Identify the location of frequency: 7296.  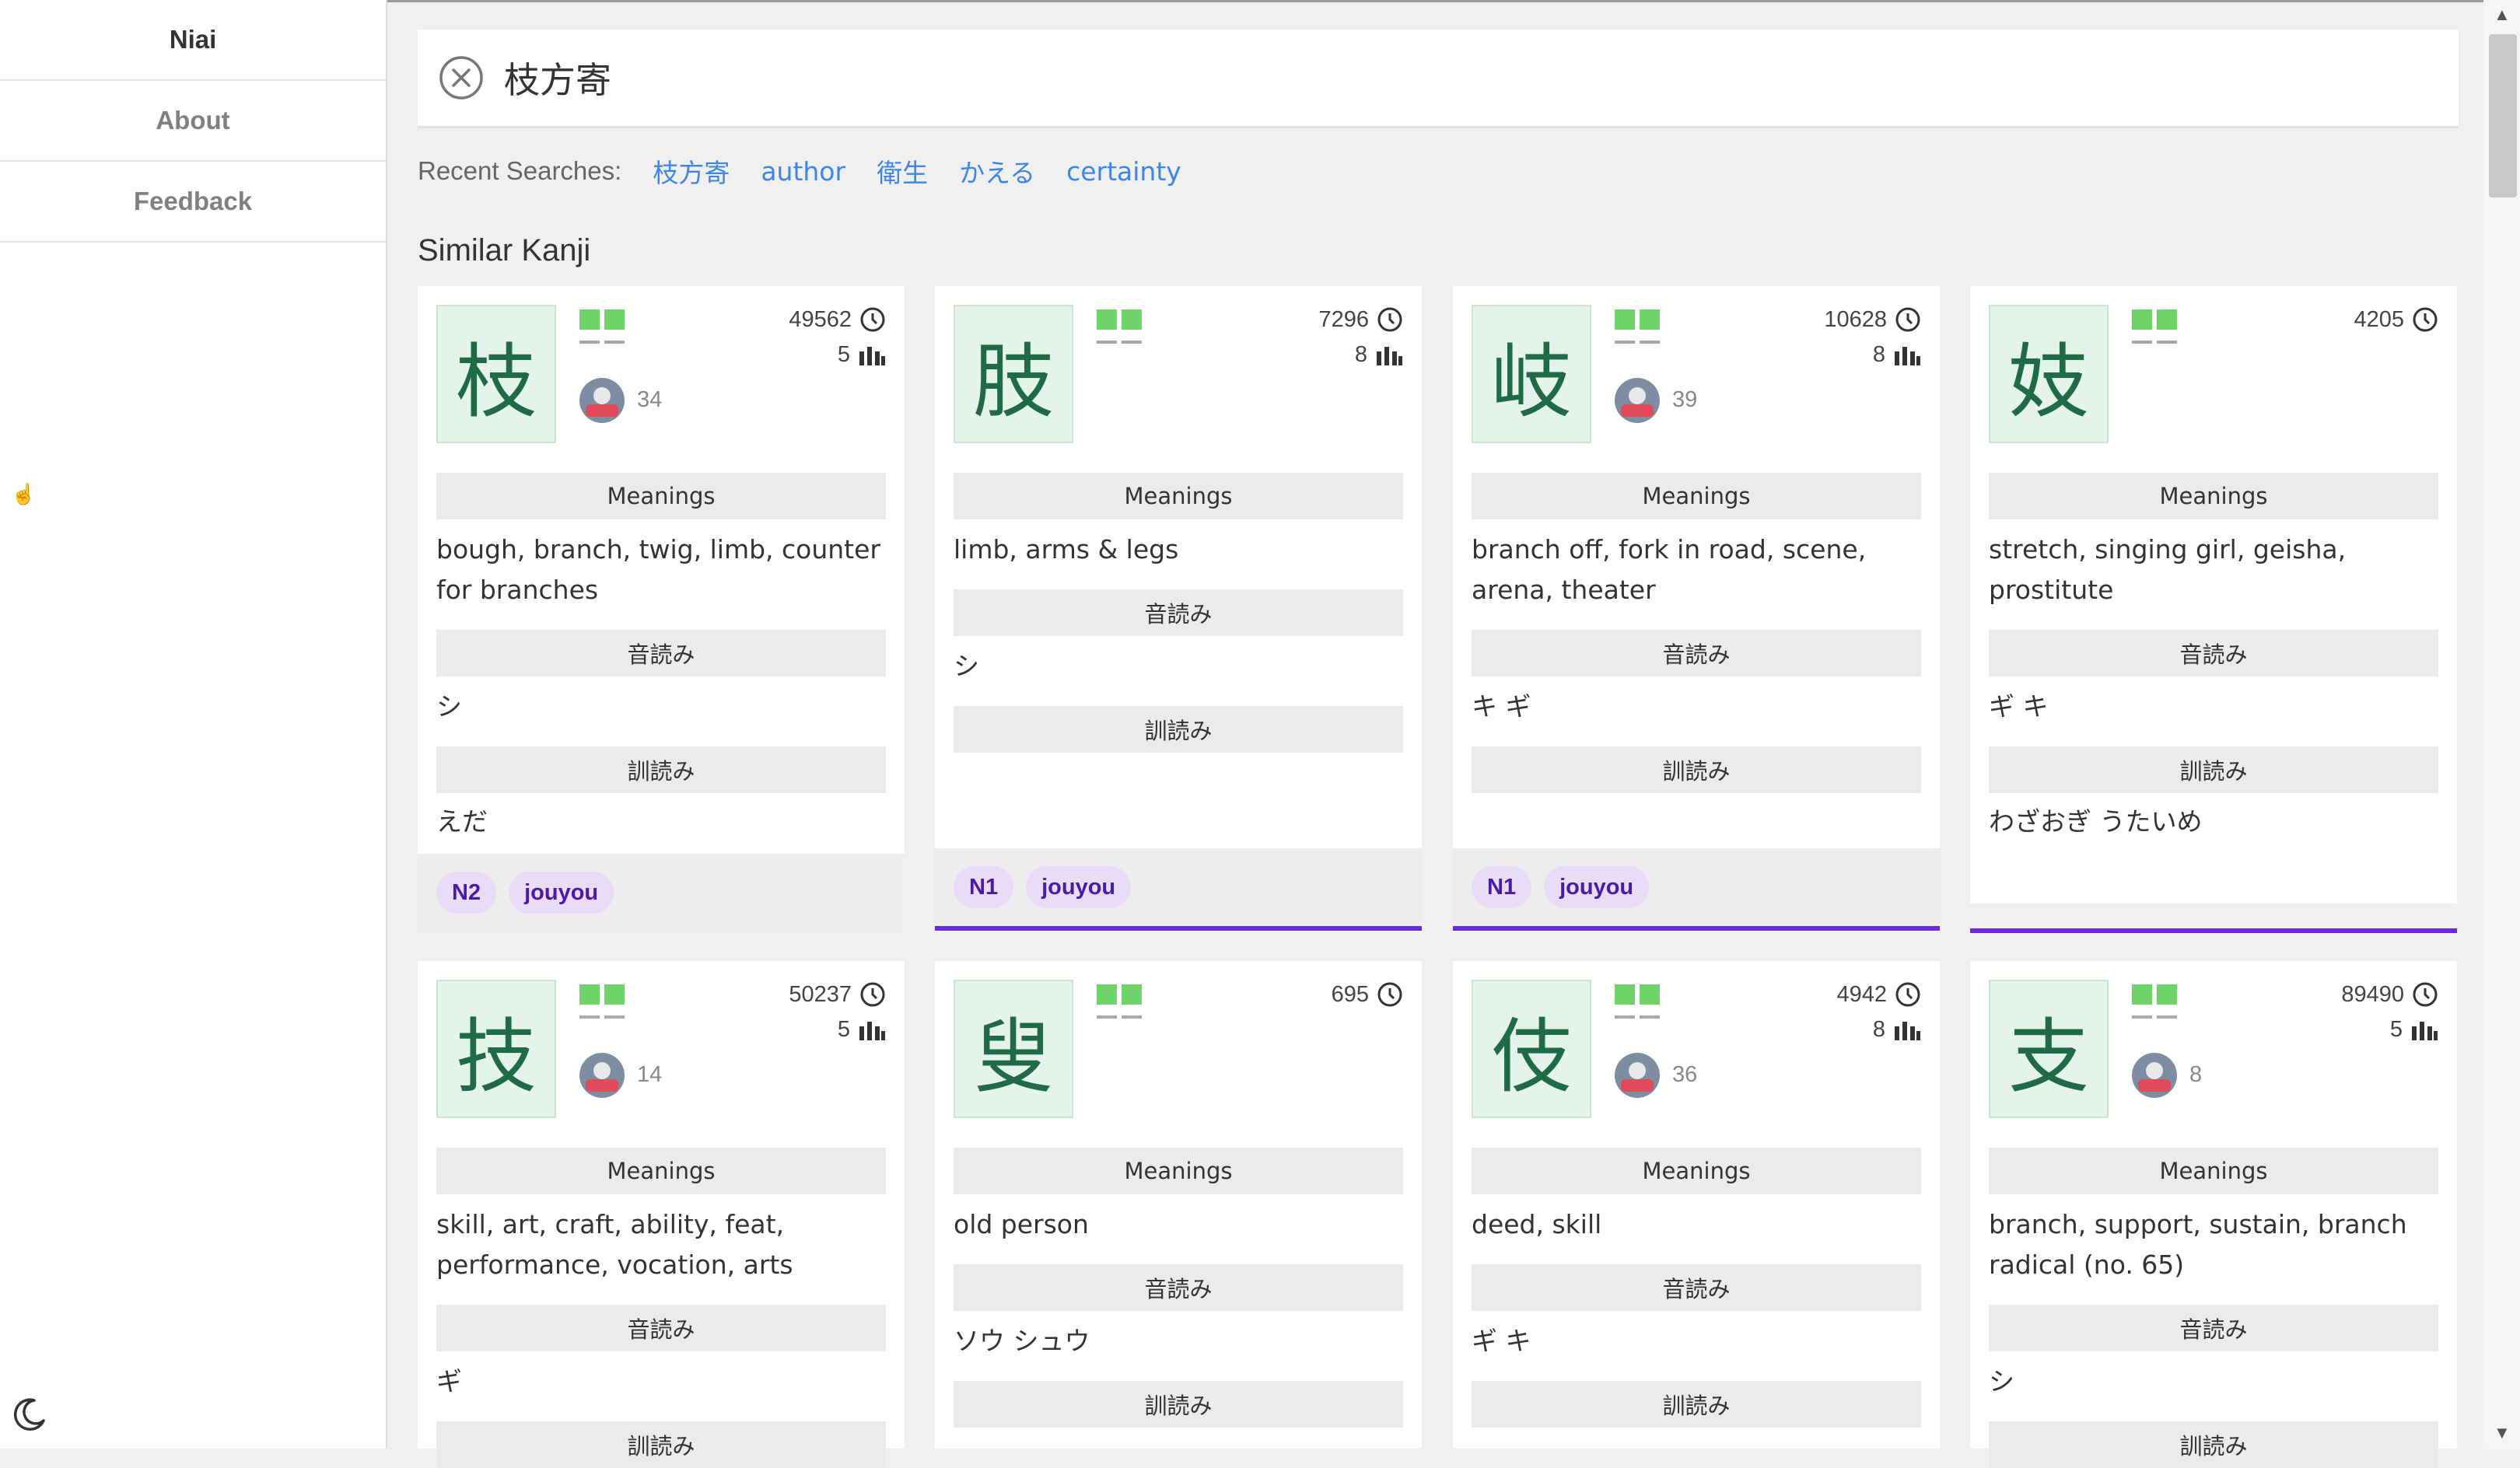
(1360, 319).